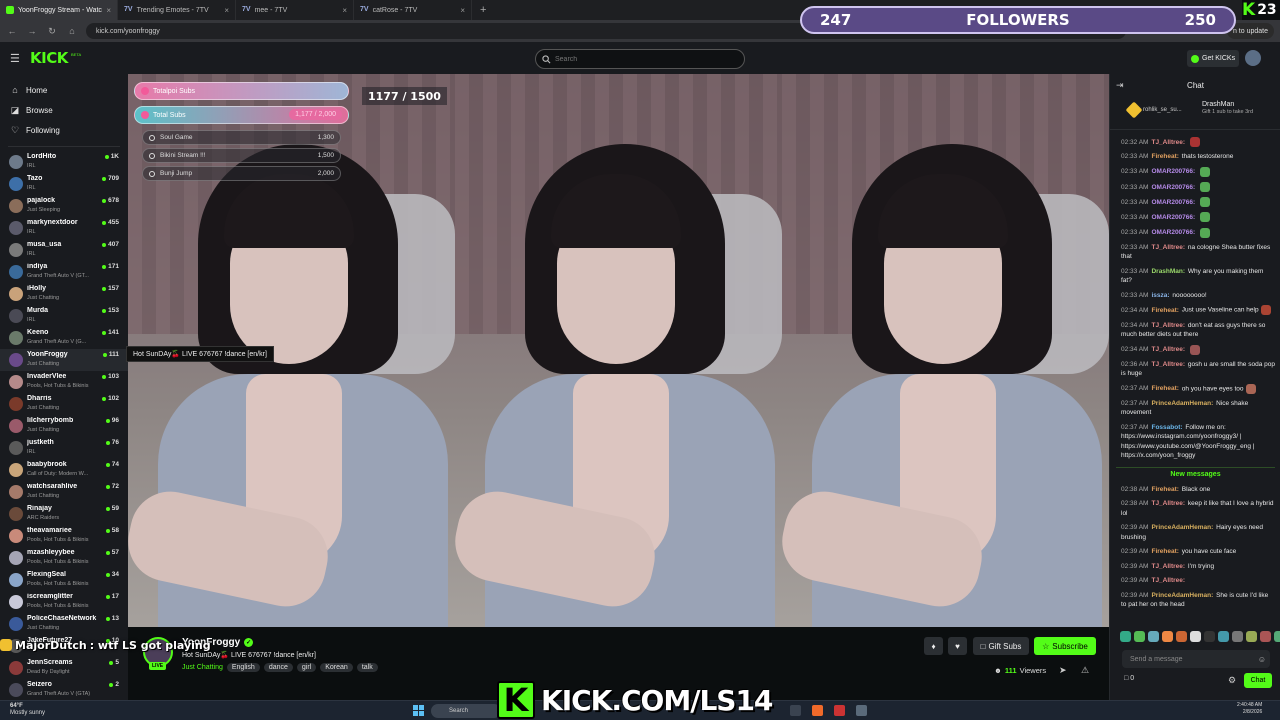 The height and width of the screenshot is (720, 1280). I want to click on send-chat-button: Chat, so click(1258, 680).